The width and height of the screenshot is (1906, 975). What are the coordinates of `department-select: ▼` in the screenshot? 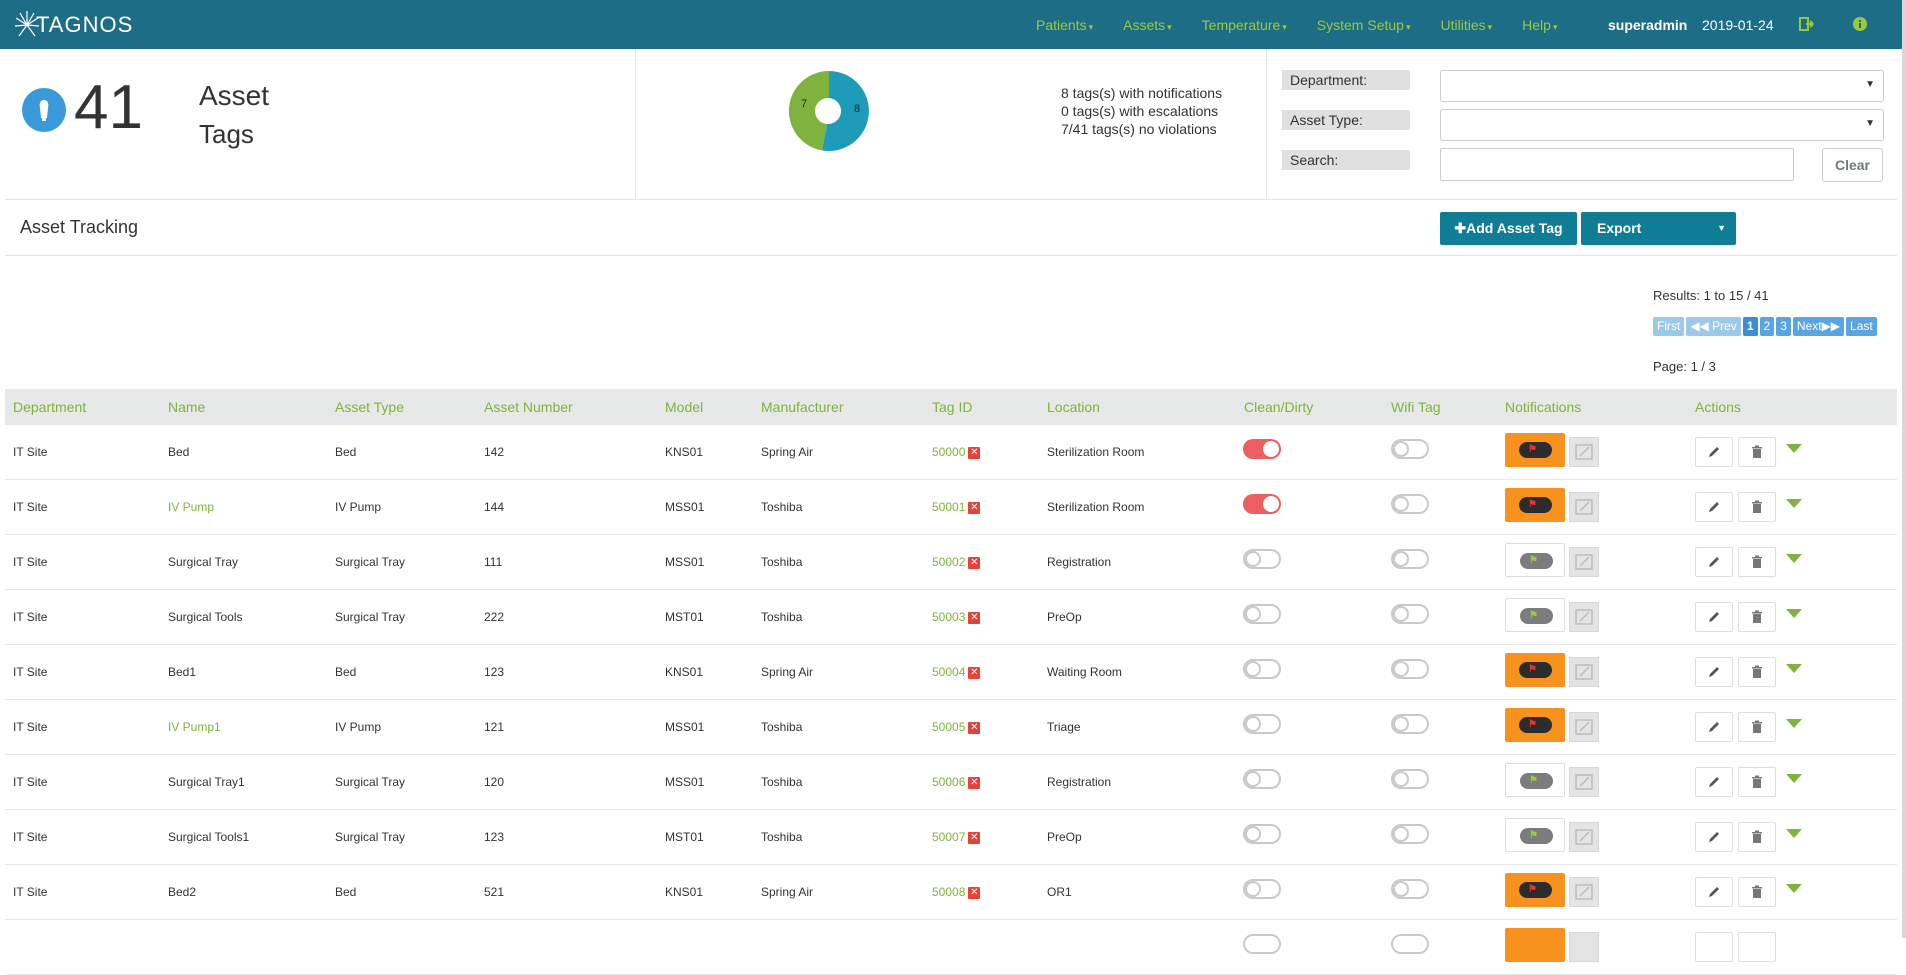 It's located at (1662, 86).